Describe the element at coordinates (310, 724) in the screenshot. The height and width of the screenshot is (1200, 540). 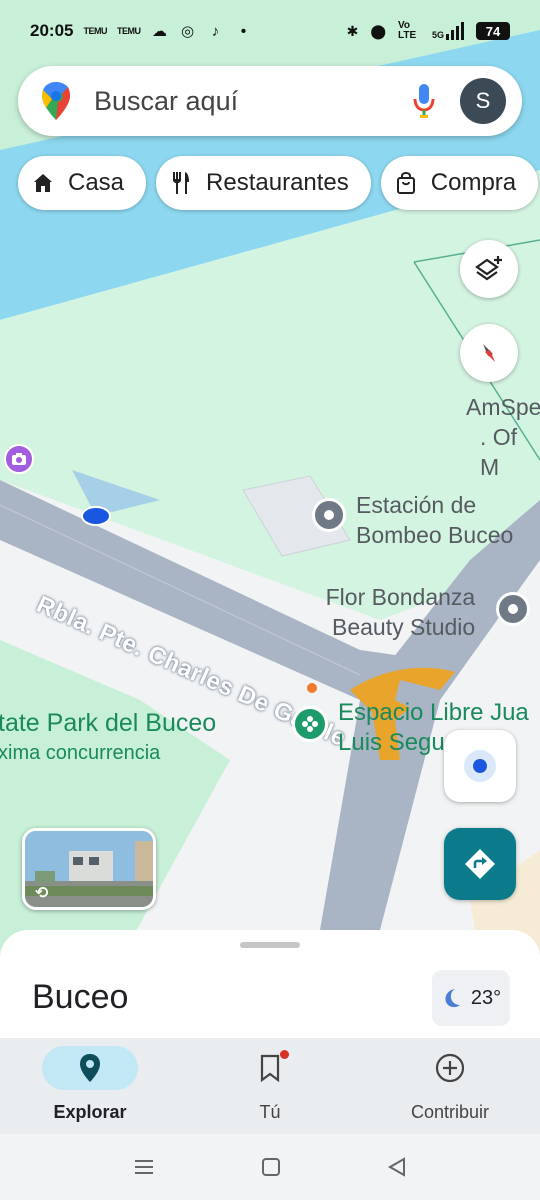
I see `poi-pin-espacio-icon` at that location.